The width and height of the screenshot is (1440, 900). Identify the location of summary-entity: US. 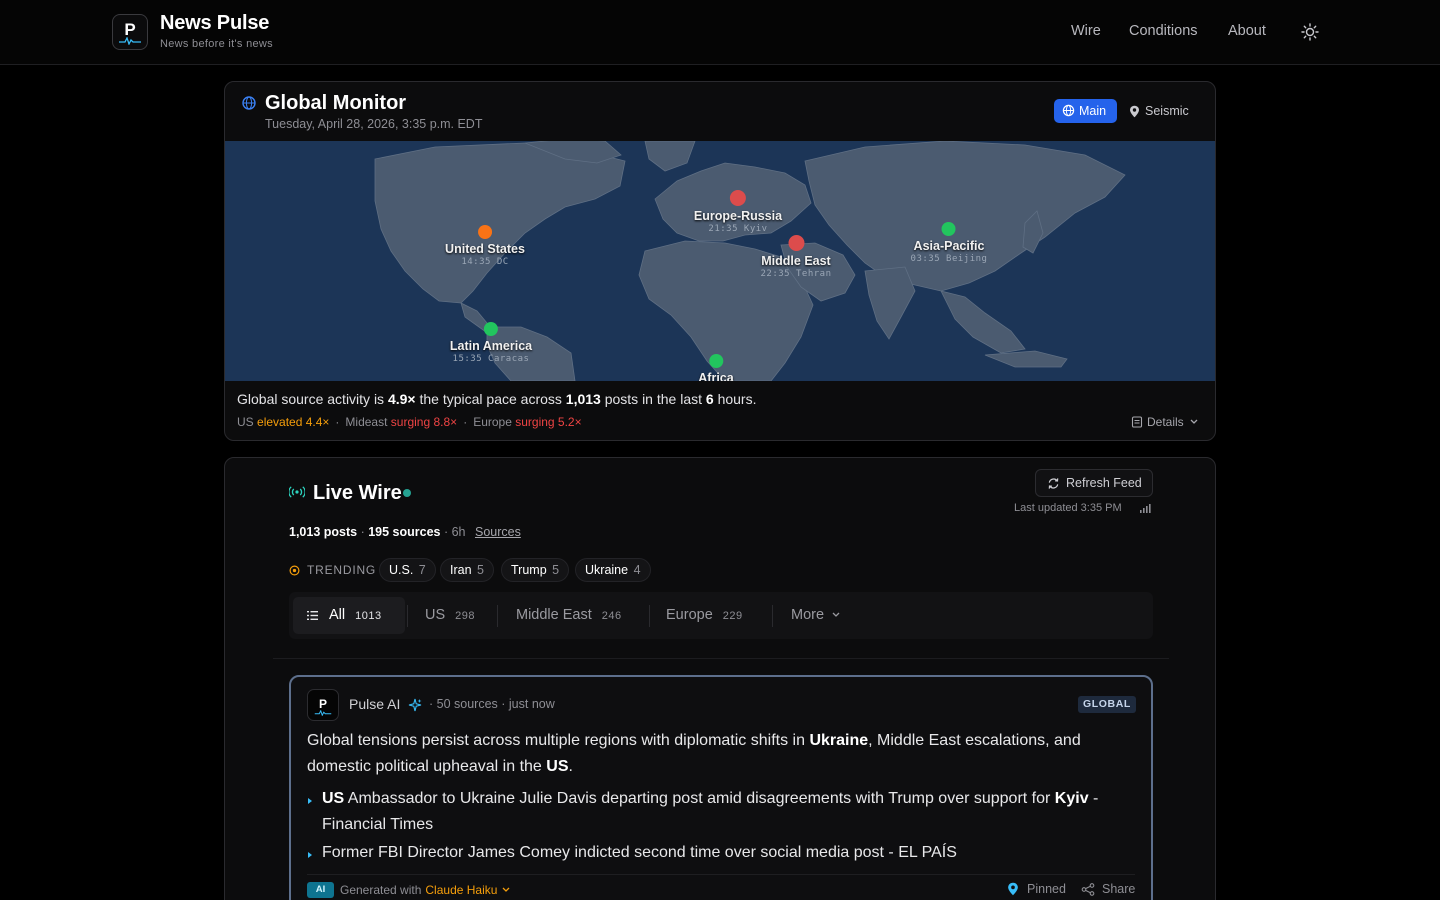
(333, 798).